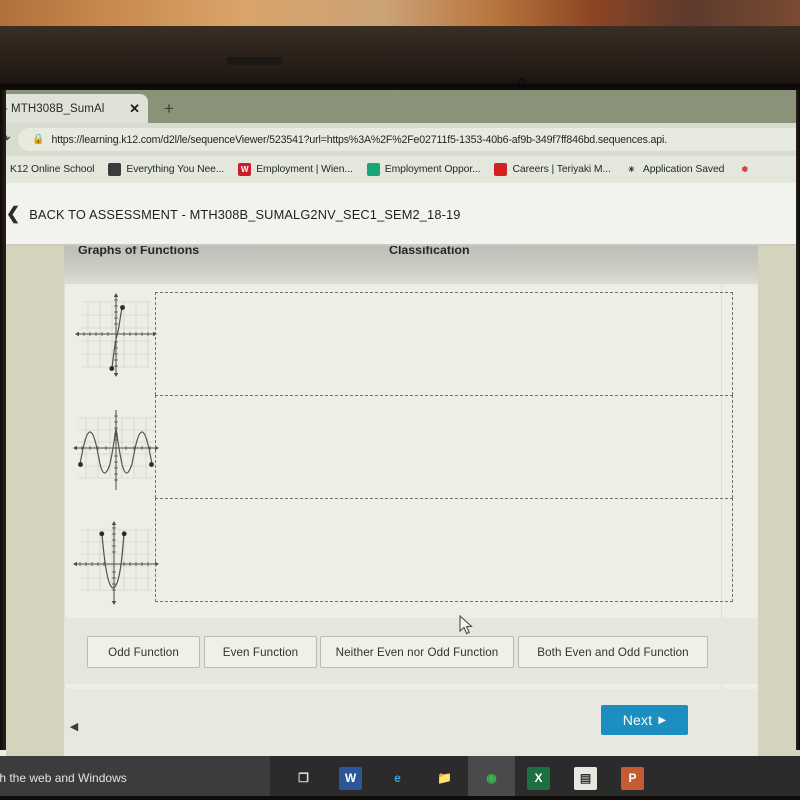 Image resolution: width=800 pixels, height=800 pixels. I want to click on right-margin-strip, so click(779, 503).